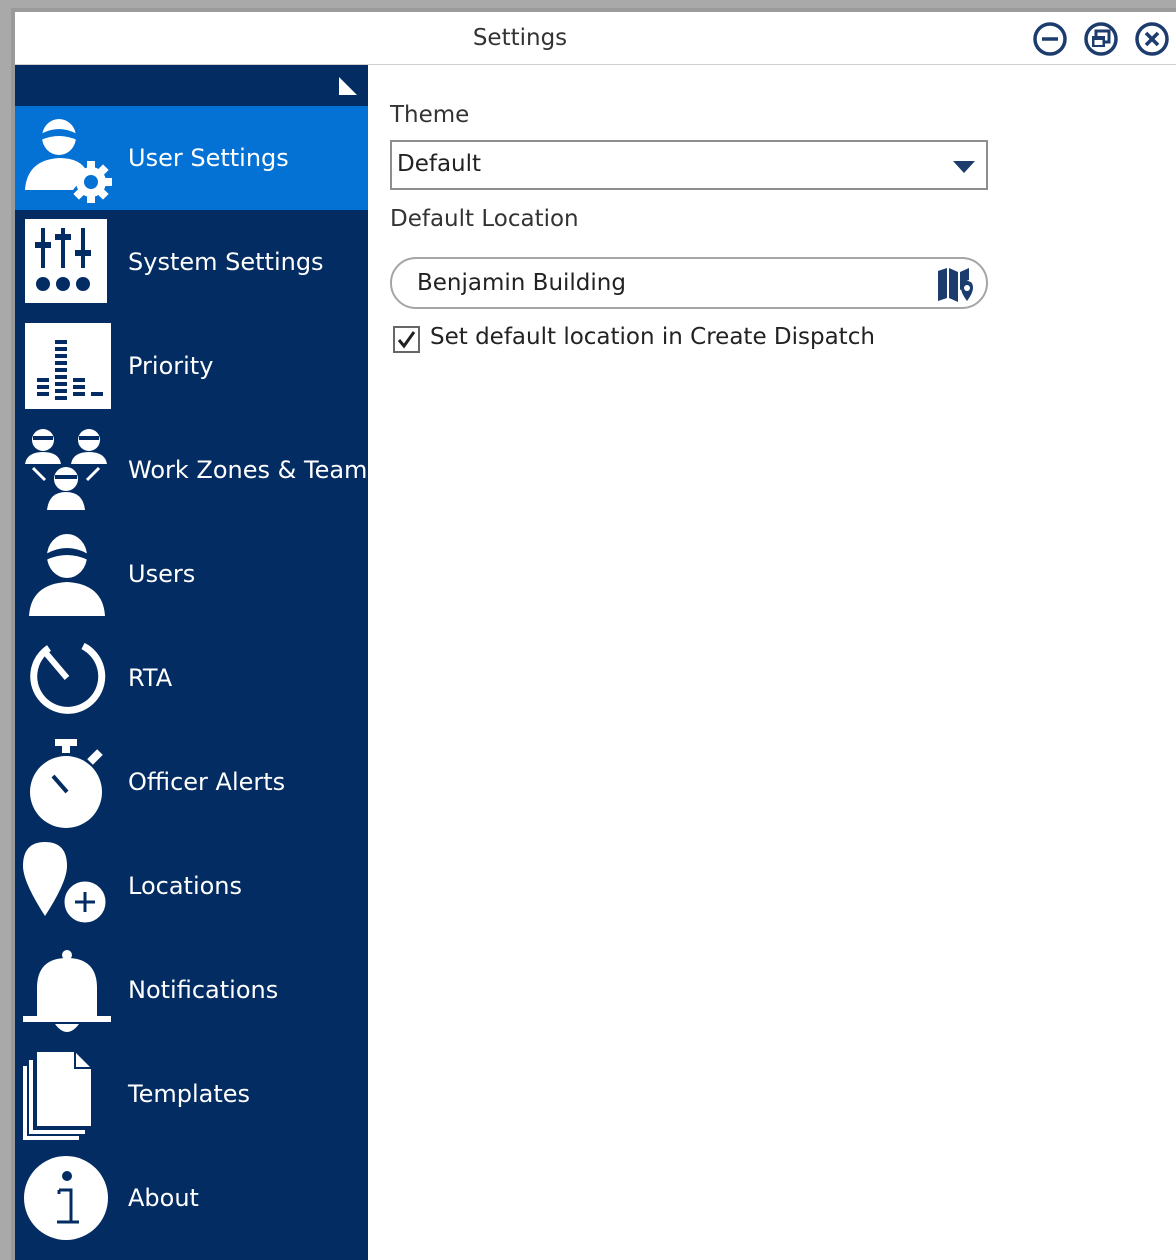 The width and height of the screenshot is (1176, 1260). Describe the element at coordinates (191, 678) in the screenshot. I see `sidebar-item-rta: RTA` at that location.